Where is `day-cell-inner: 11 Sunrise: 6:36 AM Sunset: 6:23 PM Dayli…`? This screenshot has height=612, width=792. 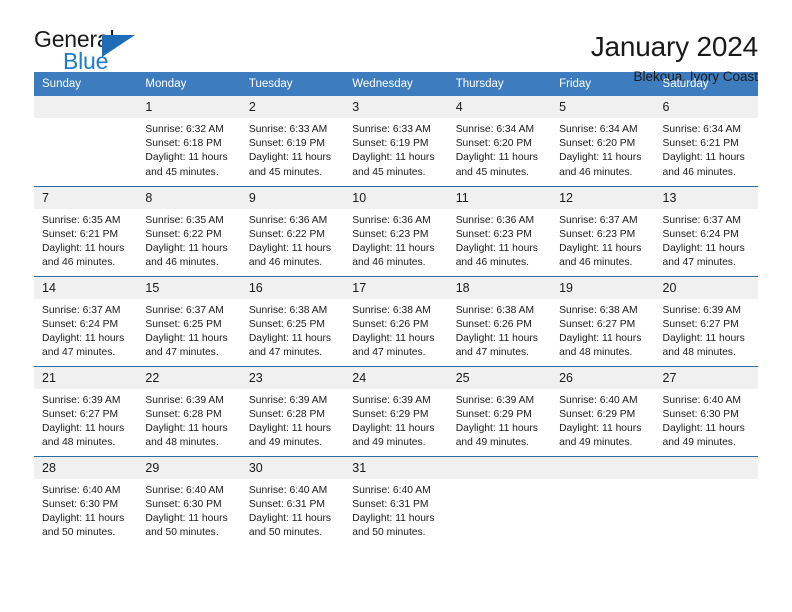
day-cell-inner: 11 Sunrise: 6:36 AM Sunset: 6:23 PM Dayli… is located at coordinates (499, 231).